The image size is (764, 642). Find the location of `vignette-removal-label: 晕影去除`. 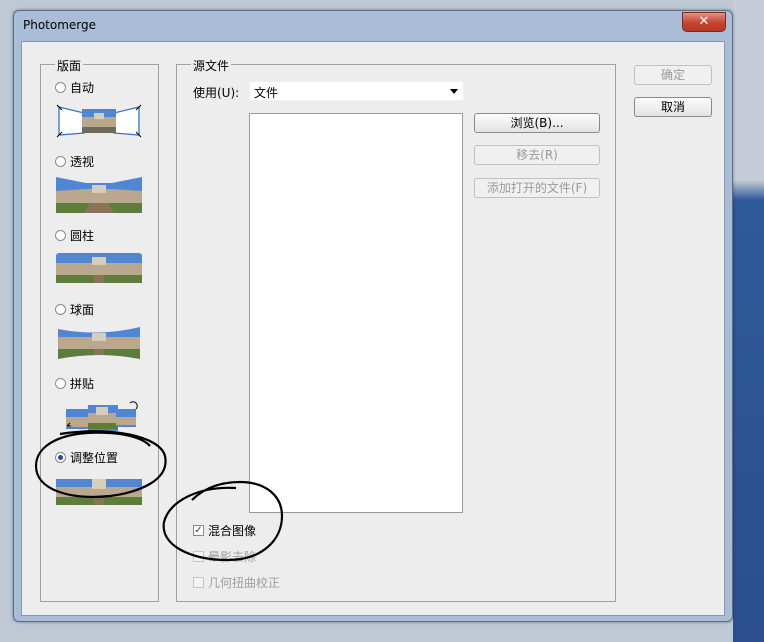

vignette-removal-label: 晕影去除 is located at coordinates (232, 557).